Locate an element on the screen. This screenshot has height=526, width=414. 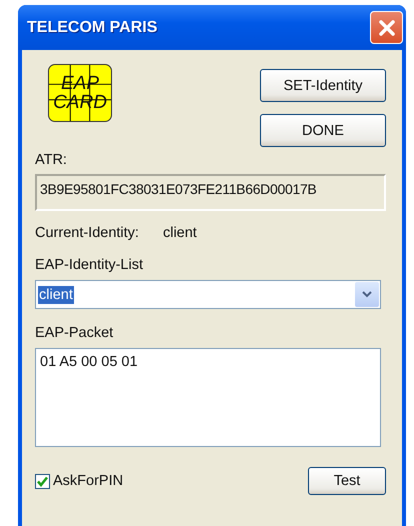
current-identity-value: client is located at coordinates (179, 233).